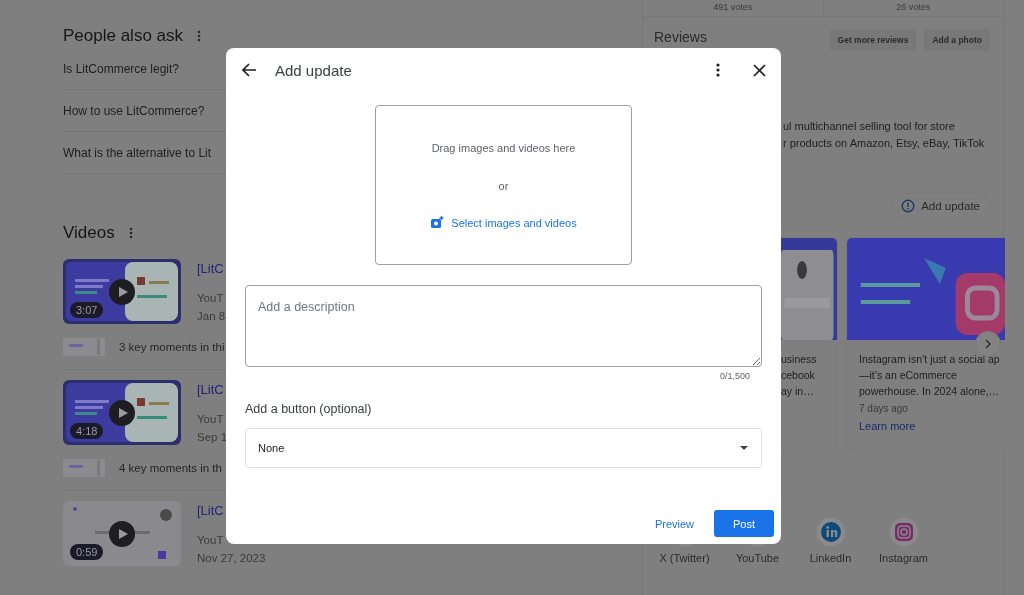 This screenshot has width=1024, height=595. I want to click on or-text: or, so click(503, 186).